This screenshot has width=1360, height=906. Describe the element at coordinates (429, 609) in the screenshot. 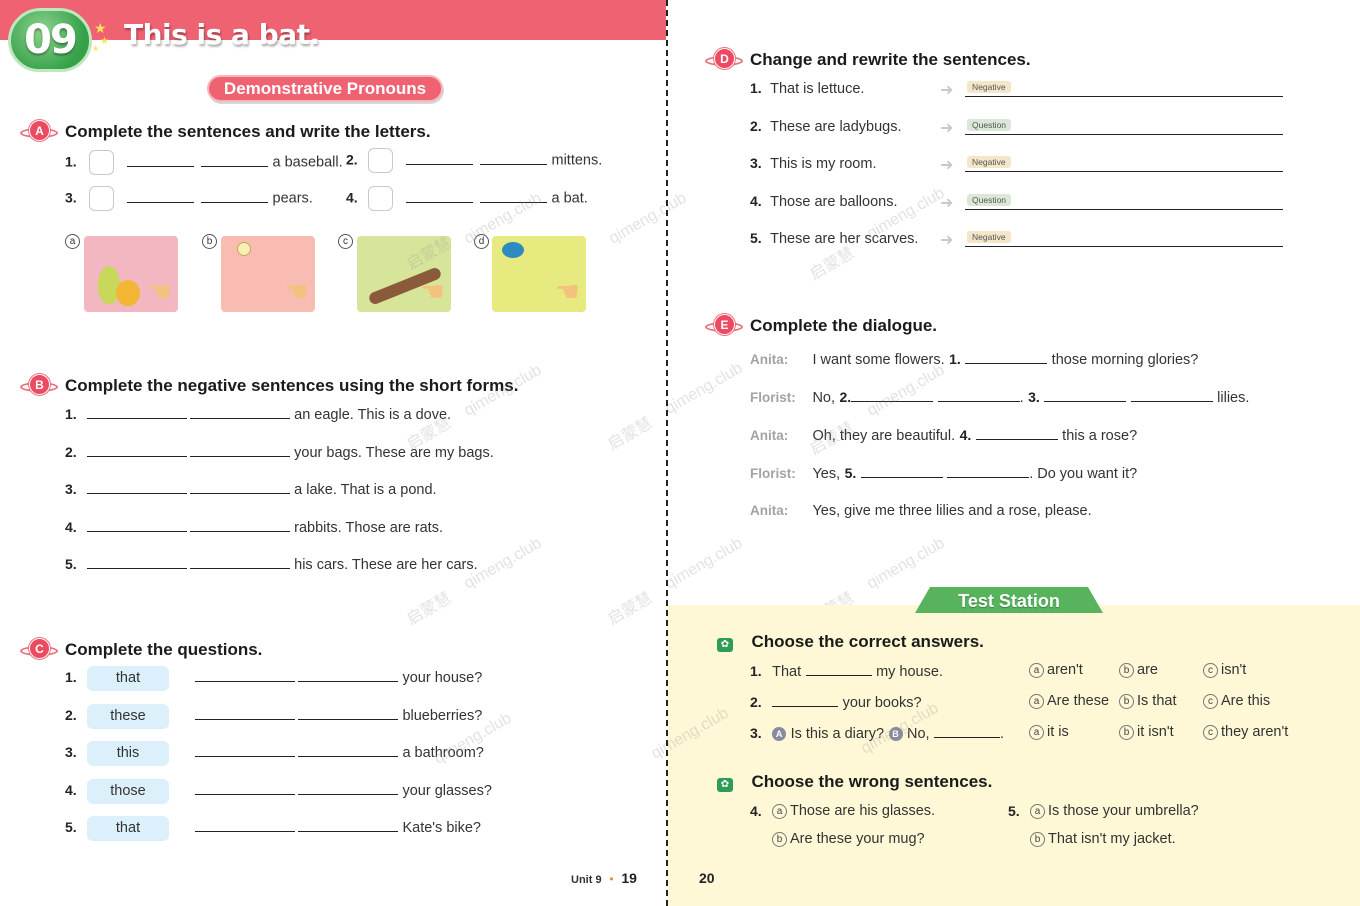

I see `watermark: 启蒙慧` at that location.